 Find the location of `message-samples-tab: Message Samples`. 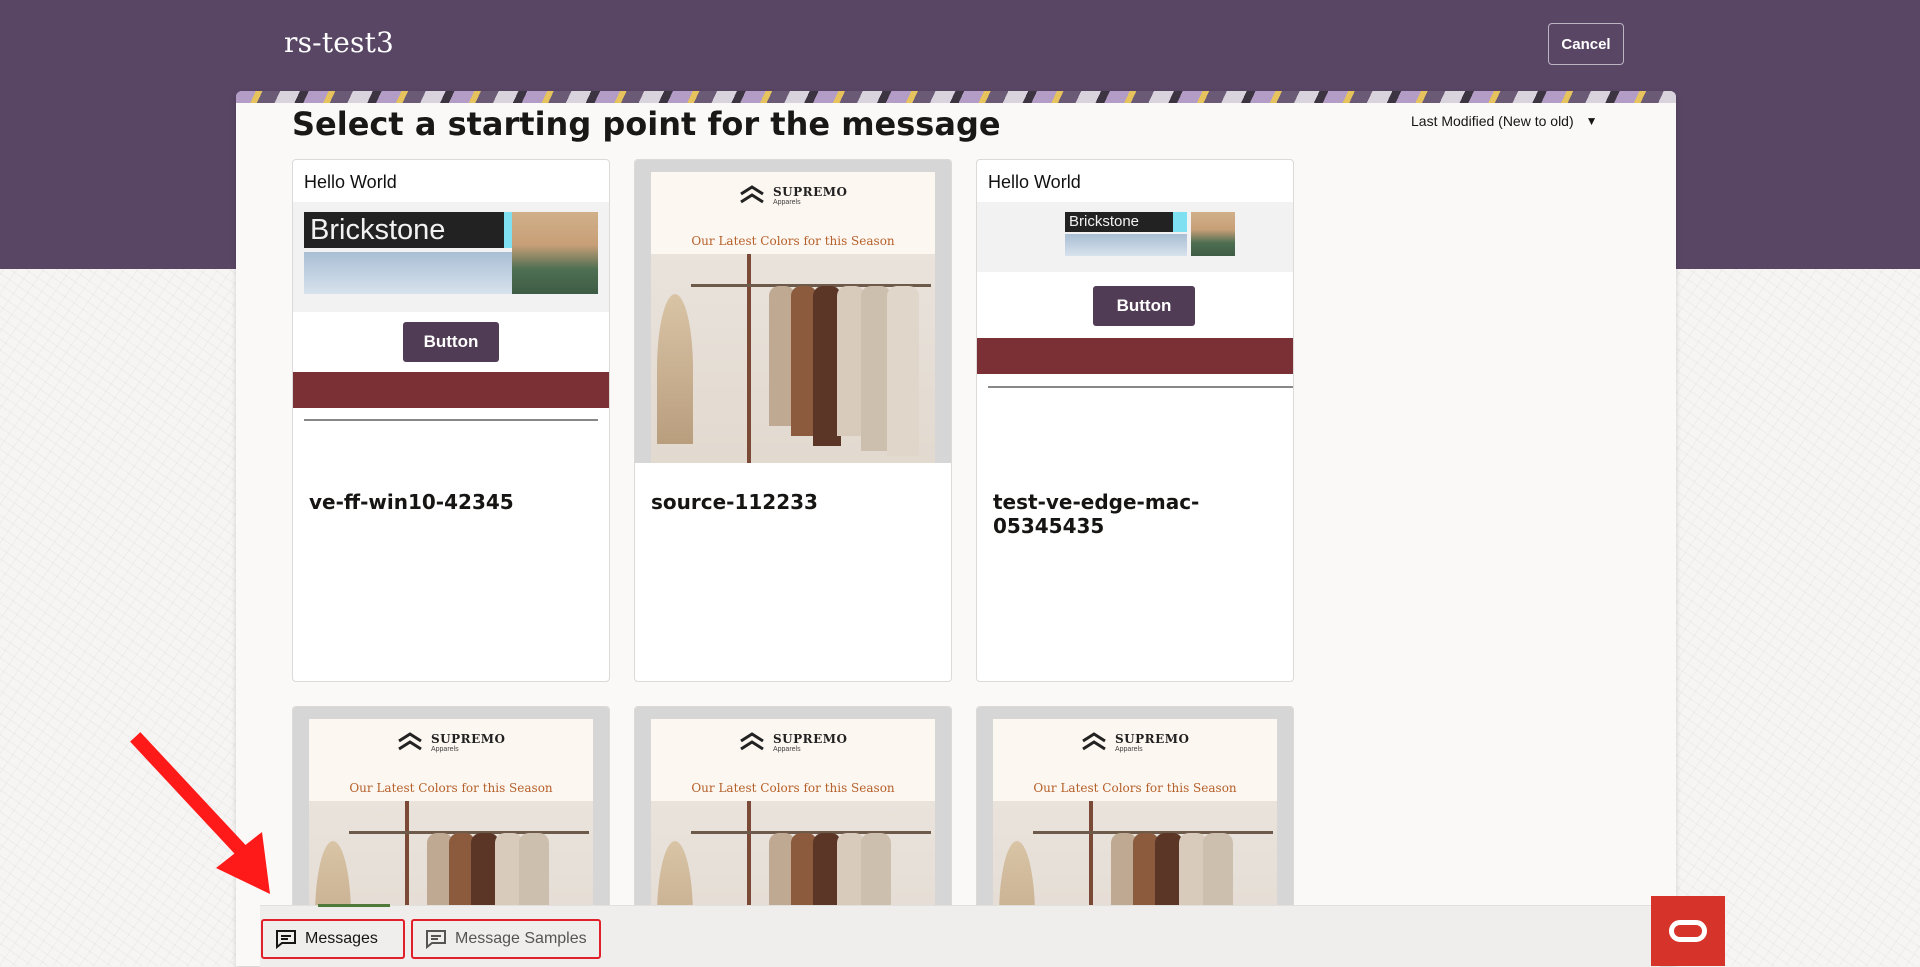

message-samples-tab: Message Samples is located at coordinates (506, 939).